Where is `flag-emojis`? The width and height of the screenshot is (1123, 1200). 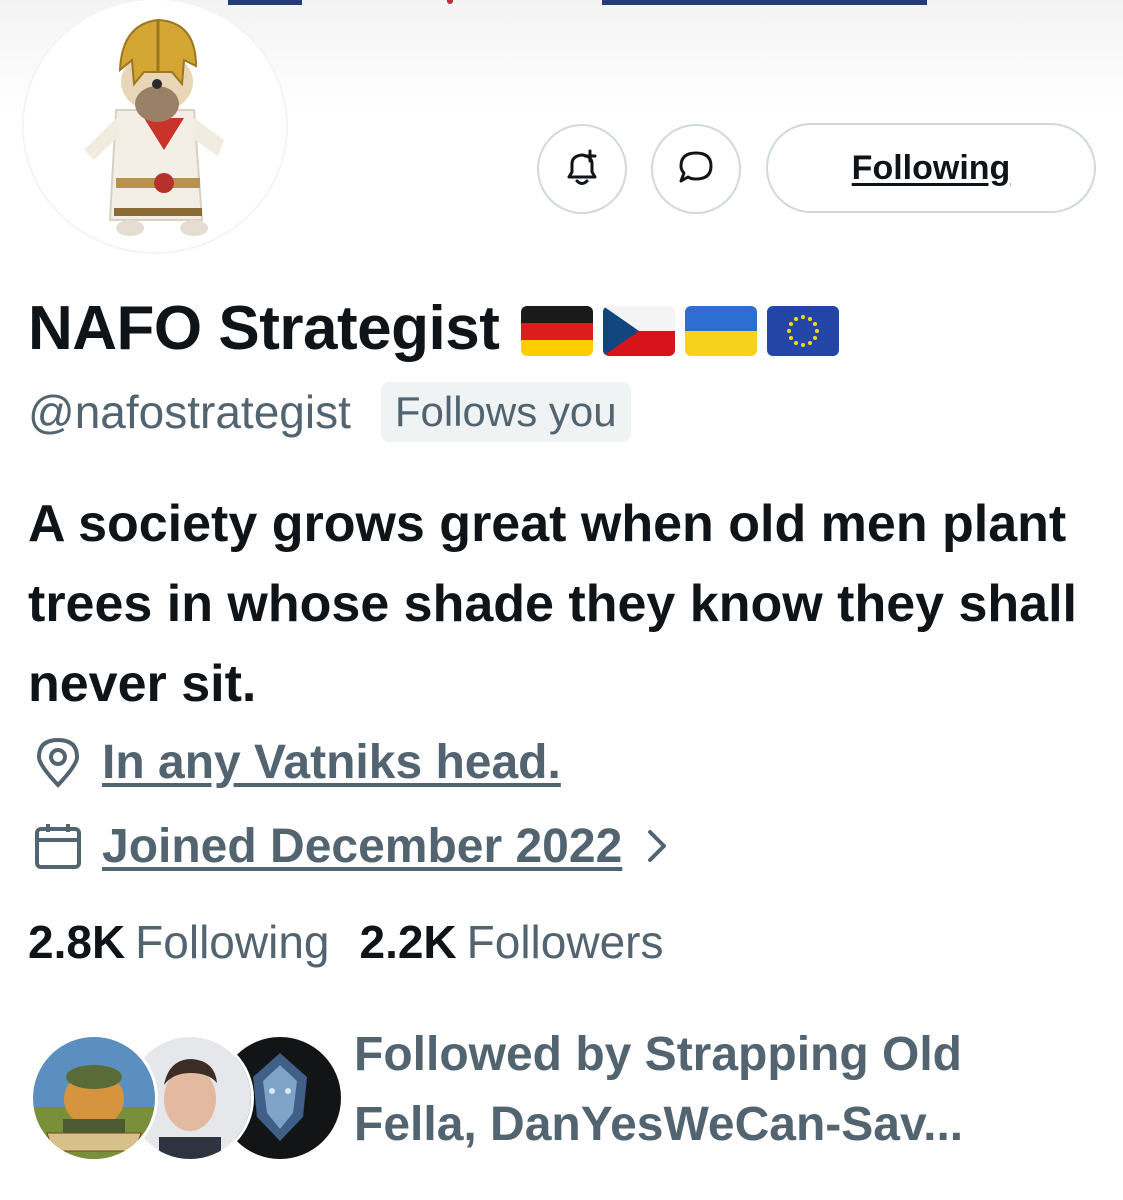 flag-emojis is located at coordinates (680, 331).